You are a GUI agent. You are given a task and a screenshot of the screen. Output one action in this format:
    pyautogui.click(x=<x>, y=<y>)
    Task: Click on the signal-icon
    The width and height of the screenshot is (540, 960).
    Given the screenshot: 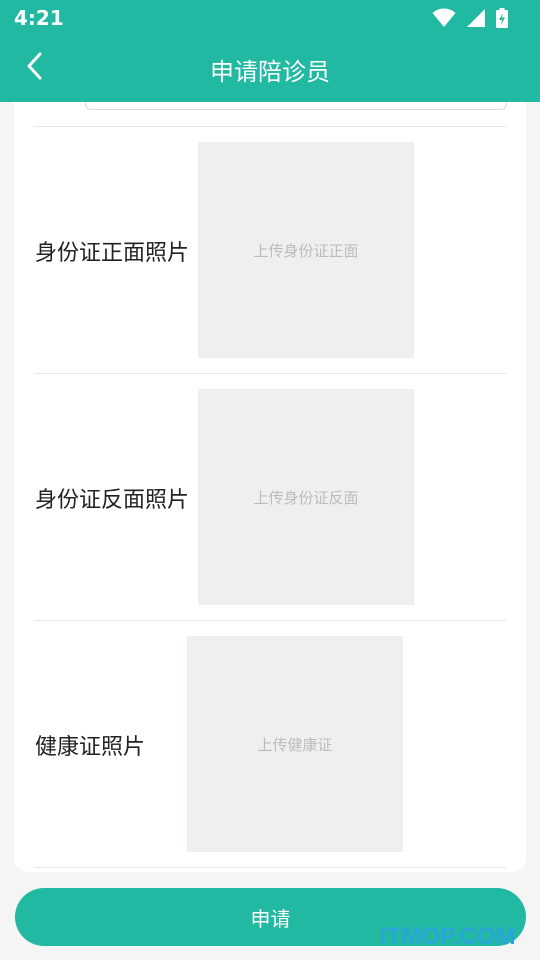 What is the action you would take?
    pyautogui.click(x=476, y=18)
    